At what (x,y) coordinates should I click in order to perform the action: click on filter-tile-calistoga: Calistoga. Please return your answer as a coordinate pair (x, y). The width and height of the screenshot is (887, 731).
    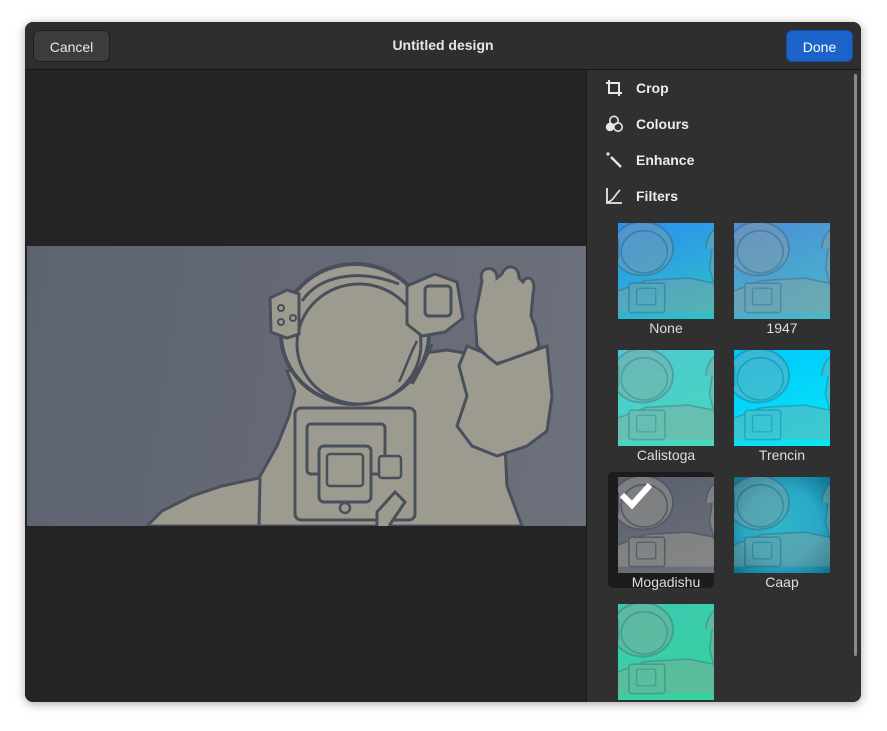
    Looking at the image, I should click on (661, 404).